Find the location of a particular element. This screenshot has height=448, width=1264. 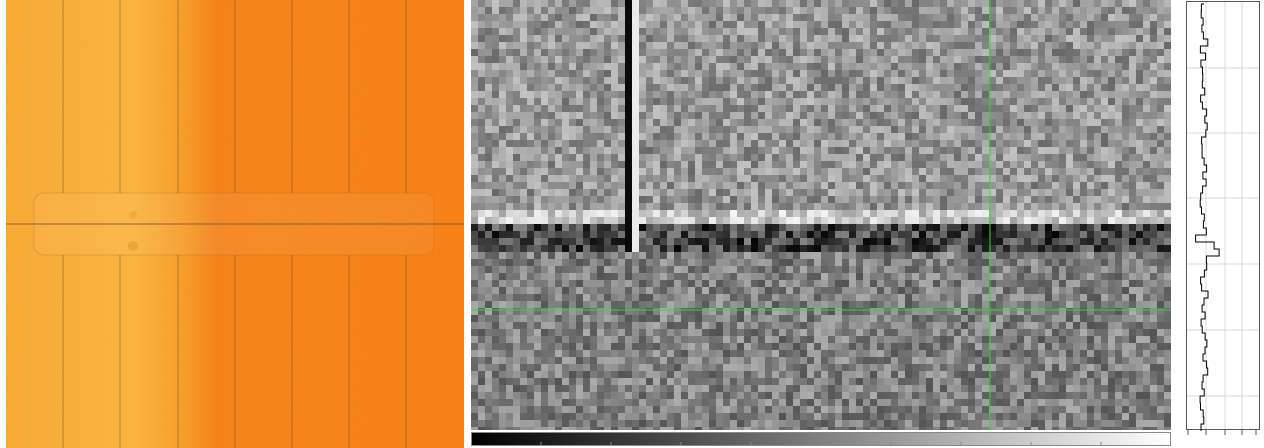

artifact-spot is located at coordinates (133, 215).